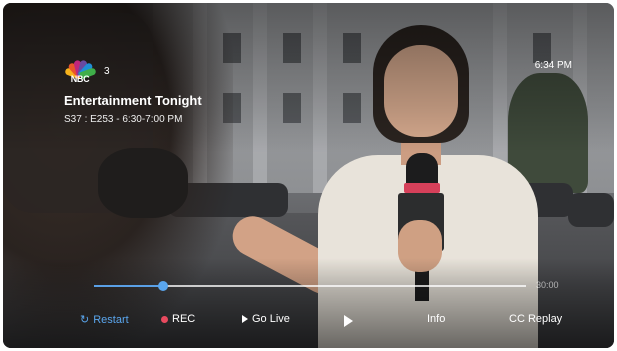  I want to click on cc-replay-label: CC Replay, so click(536, 319).